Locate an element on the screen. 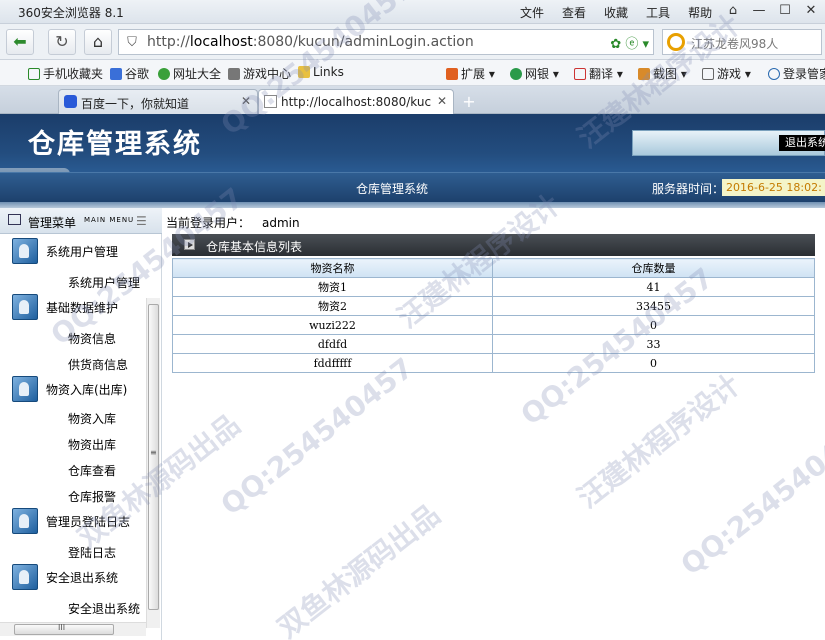  home-icon: ⌂ is located at coordinates (98, 42).